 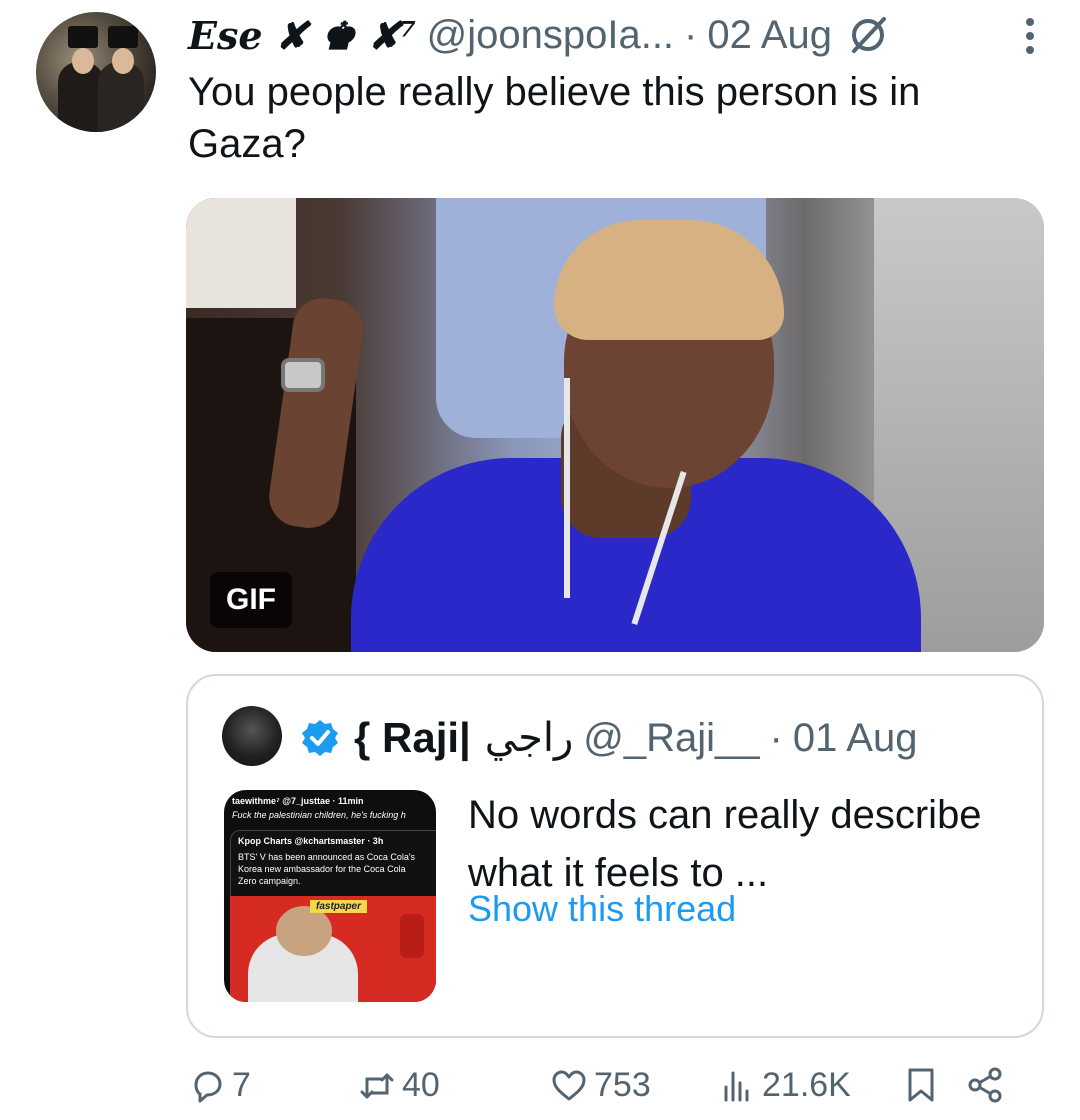 What do you see at coordinates (868, 35) in the screenshot?
I see `empty-set-icon` at bounding box center [868, 35].